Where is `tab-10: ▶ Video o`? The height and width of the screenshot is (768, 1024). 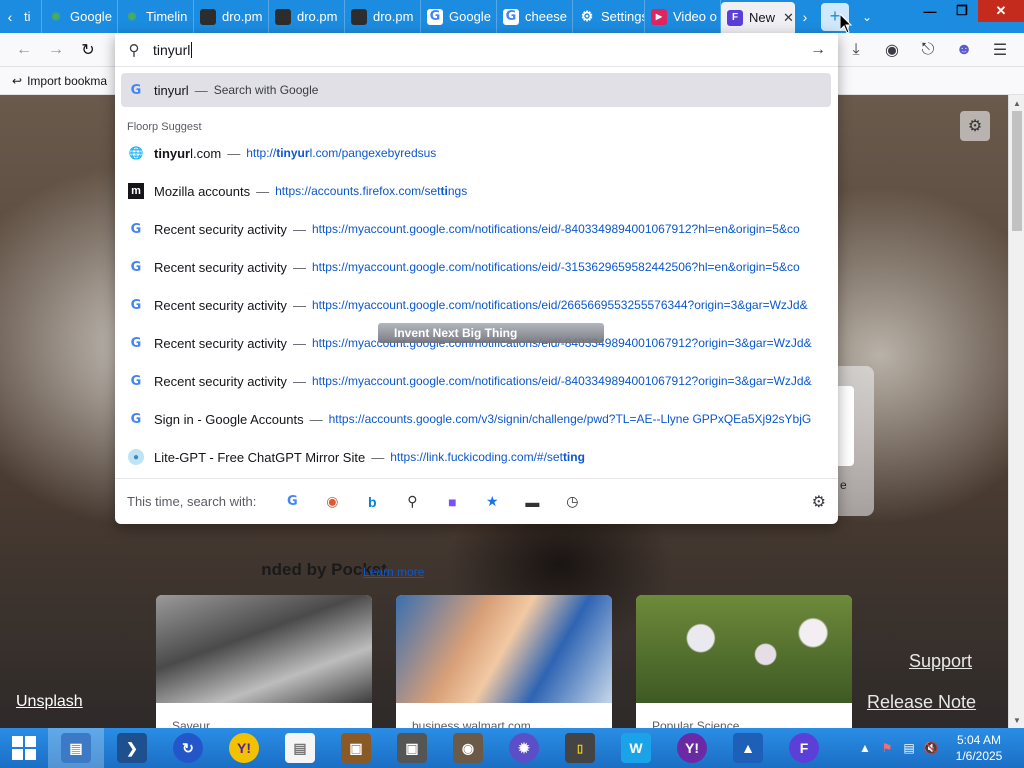 tab-10: ▶ Video o is located at coordinates (683, 16).